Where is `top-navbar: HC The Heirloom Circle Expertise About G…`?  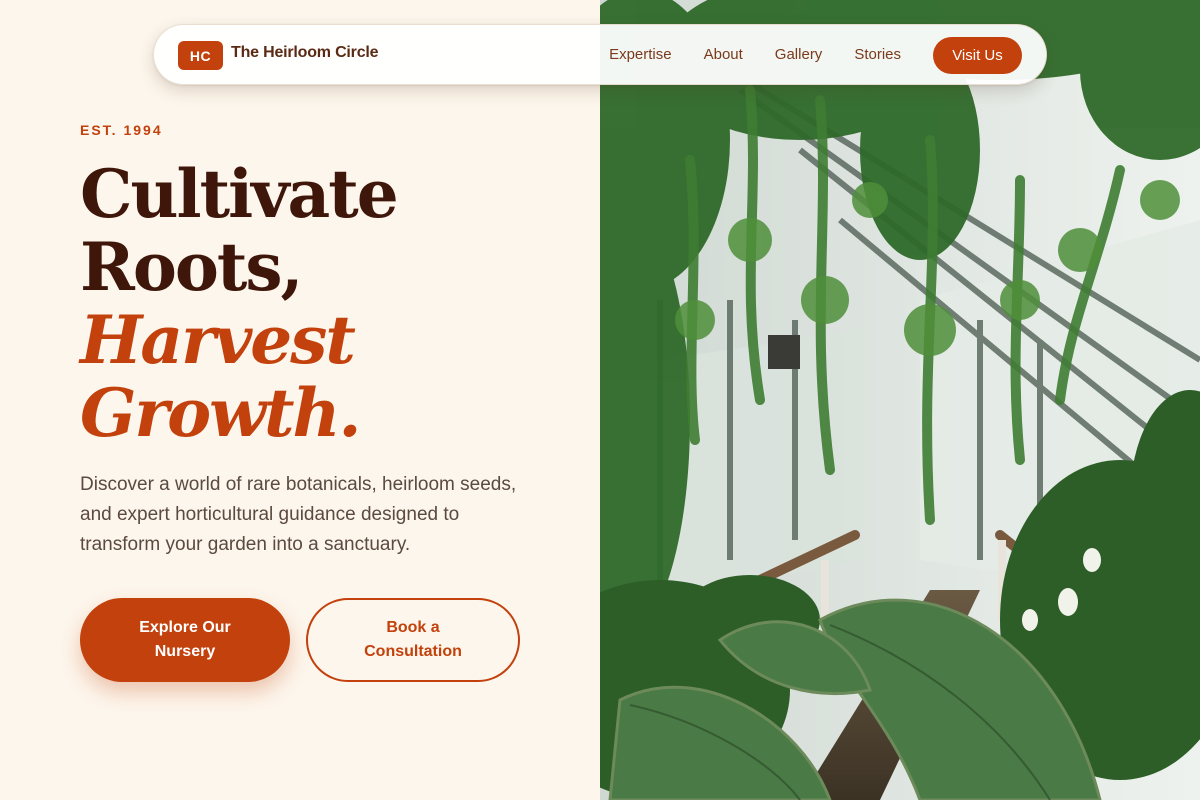
top-navbar: HC The Heirloom Circle Expertise About G… is located at coordinates (600, 54).